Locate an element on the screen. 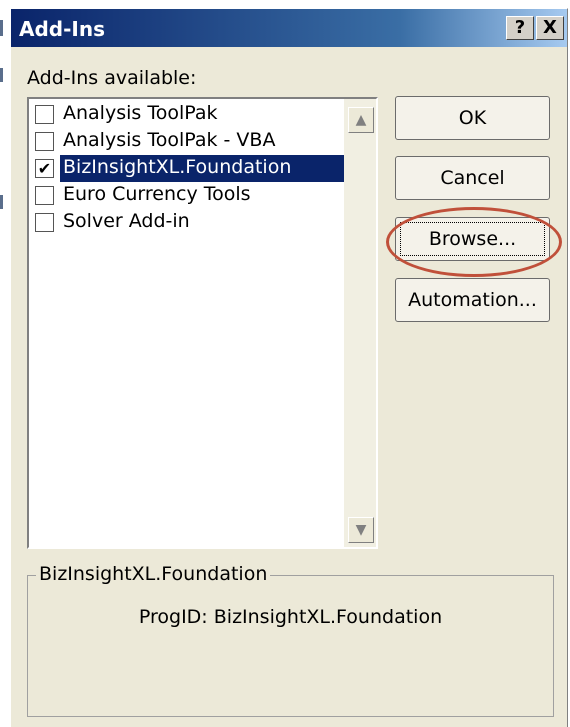 Image resolution: width=570 pixels, height=727 pixels. list-item-analysis-toolpak-vba: Analysis ToolPak - VBA is located at coordinates (188, 141).